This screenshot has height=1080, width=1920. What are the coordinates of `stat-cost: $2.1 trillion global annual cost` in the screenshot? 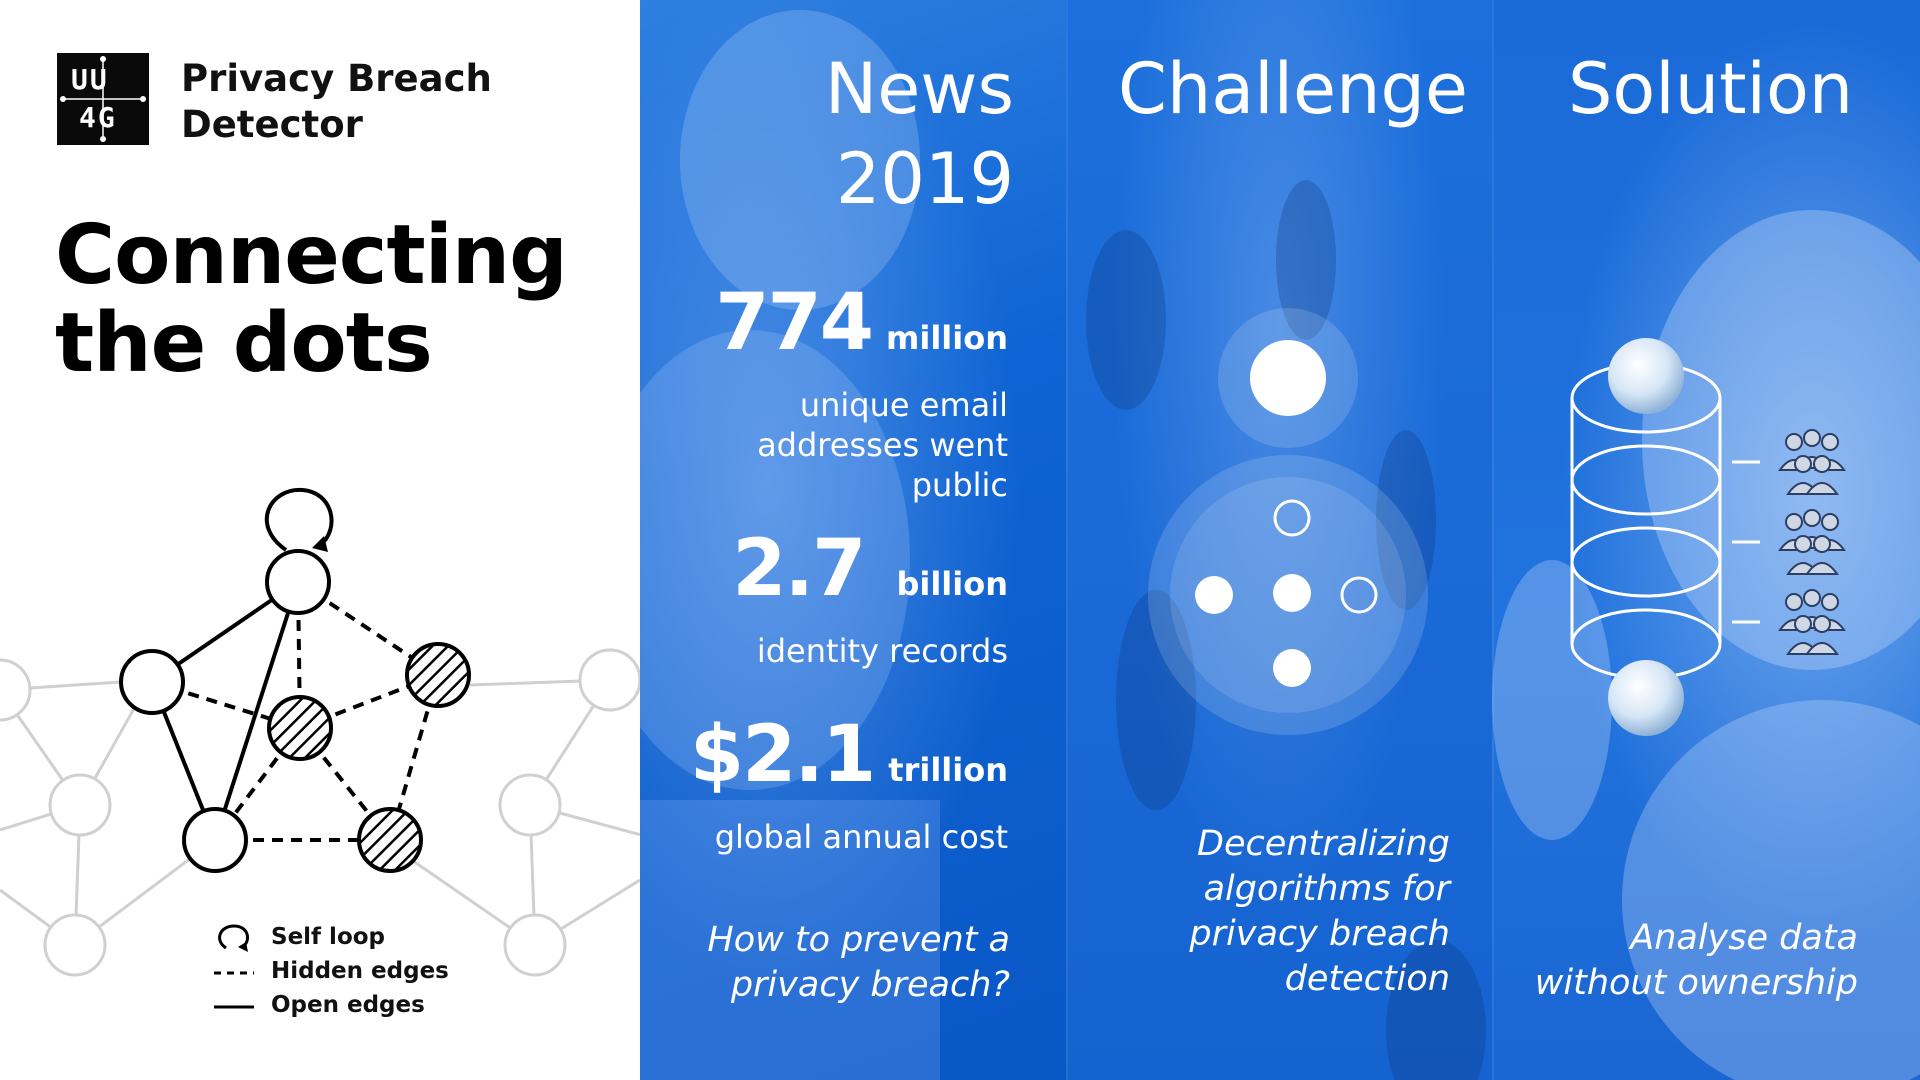 It's located at (849, 785).